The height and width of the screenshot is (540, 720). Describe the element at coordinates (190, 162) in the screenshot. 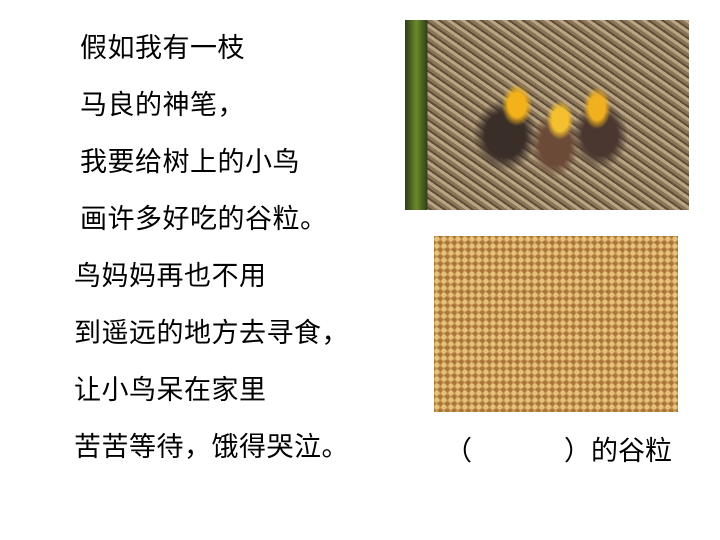

I see `poem-line-3: 我要给树上的小鸟` at that location.